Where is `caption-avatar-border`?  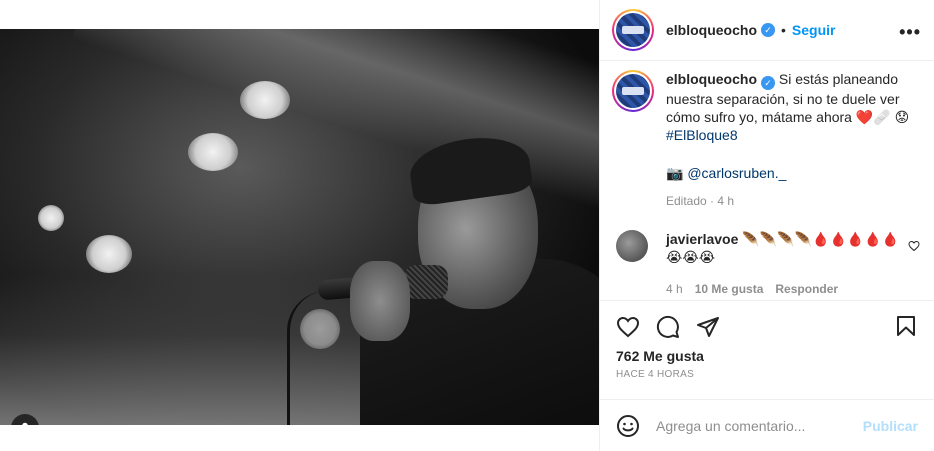 caption-avatar-border is located at coordinates (633, 91).